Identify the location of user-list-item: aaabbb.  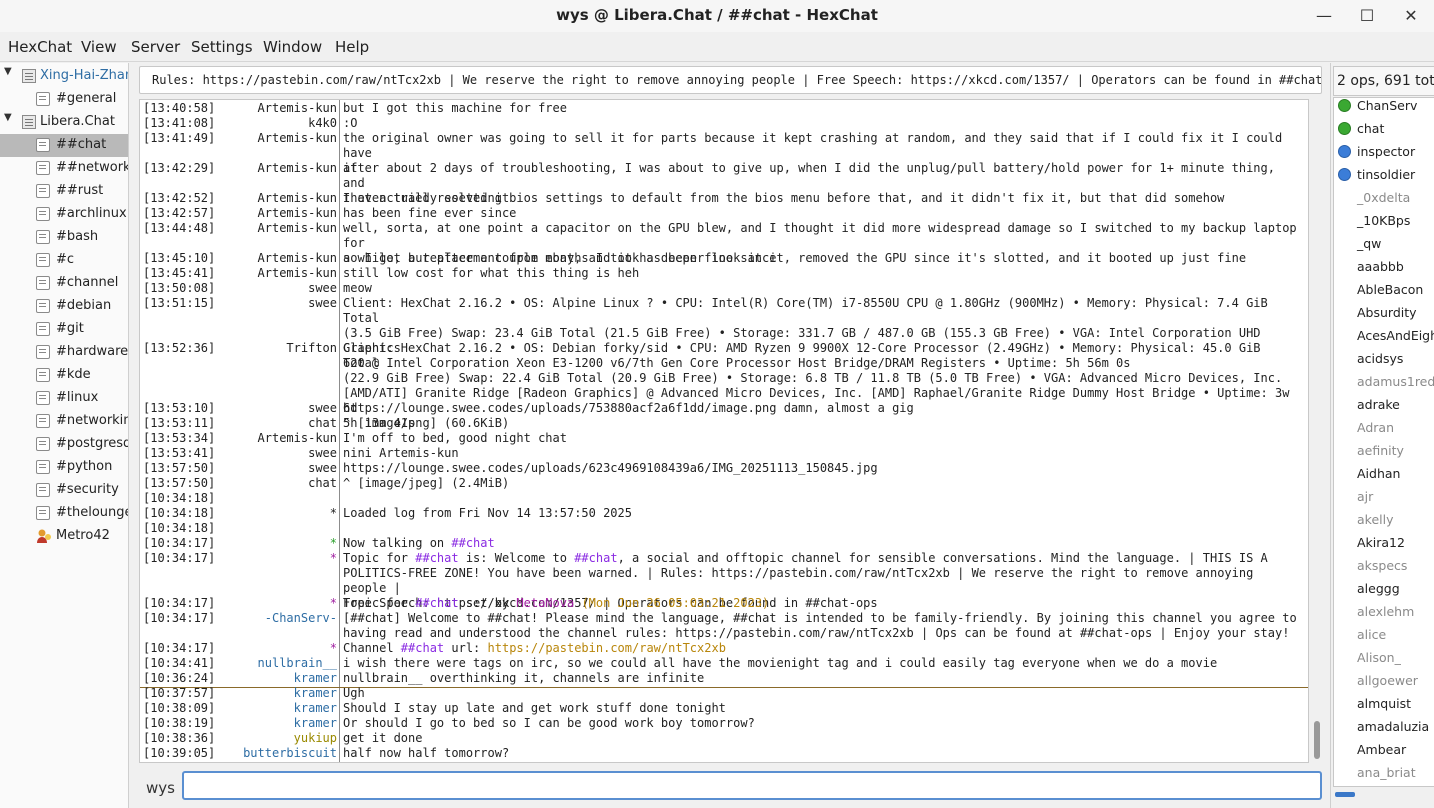
(1384, 267).